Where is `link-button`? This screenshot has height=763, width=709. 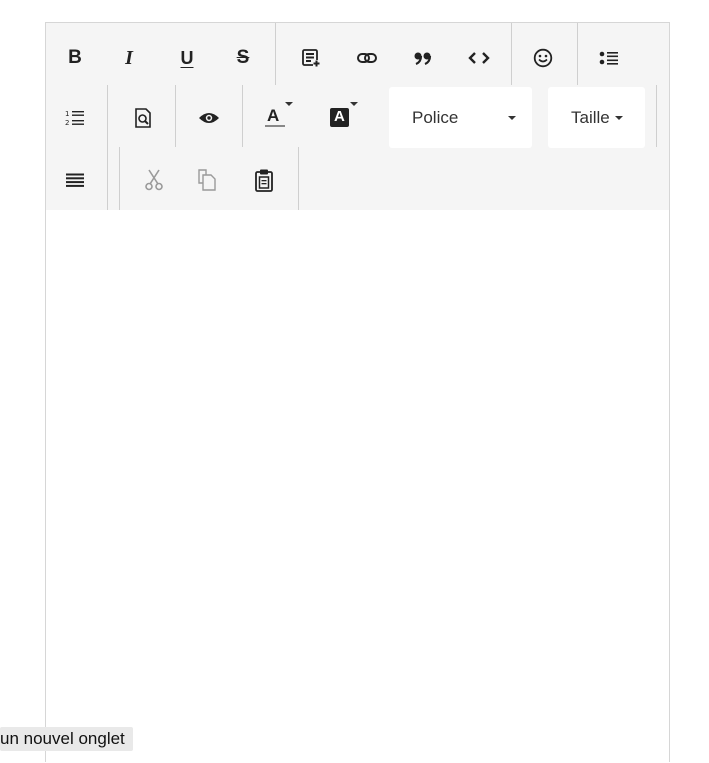
link-button is located at coordinates (367, 58).